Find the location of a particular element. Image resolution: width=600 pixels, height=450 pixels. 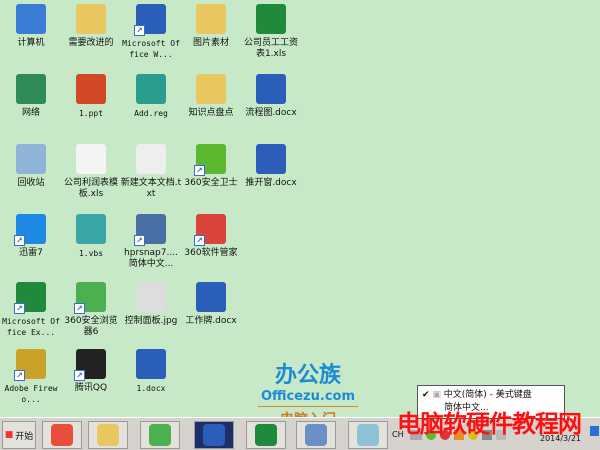

excel-file-icon is located at coordinates (91, 159).